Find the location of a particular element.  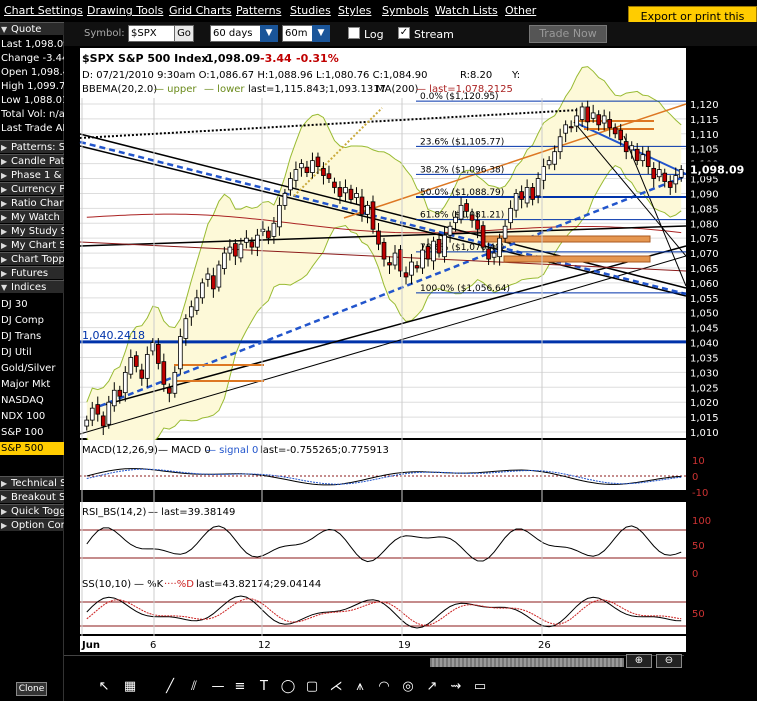

sidebar-section-patterns: ▶ Patterns: S is located at coordinates (32, 146).